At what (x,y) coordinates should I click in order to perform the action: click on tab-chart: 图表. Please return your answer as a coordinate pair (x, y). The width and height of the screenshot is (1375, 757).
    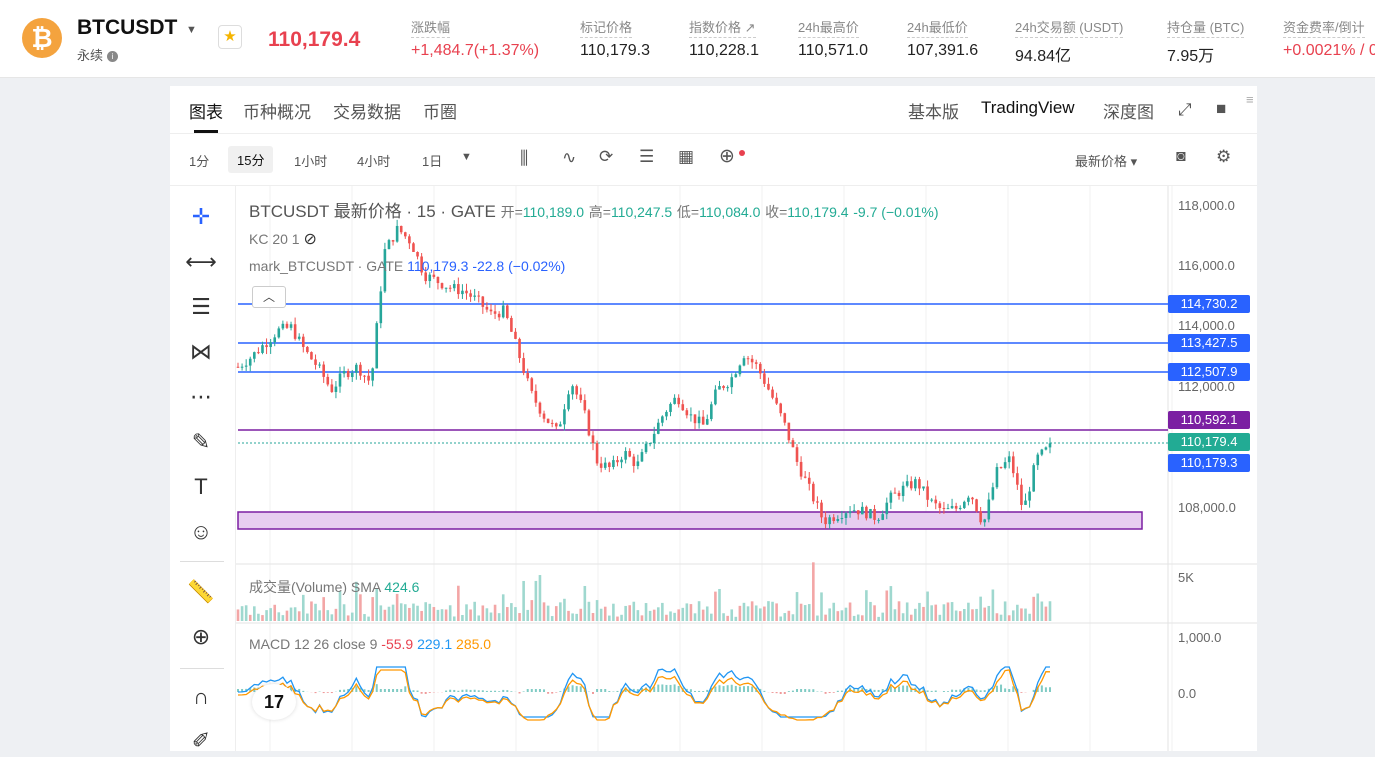
    Looking at the image, I should click on (206, 110).